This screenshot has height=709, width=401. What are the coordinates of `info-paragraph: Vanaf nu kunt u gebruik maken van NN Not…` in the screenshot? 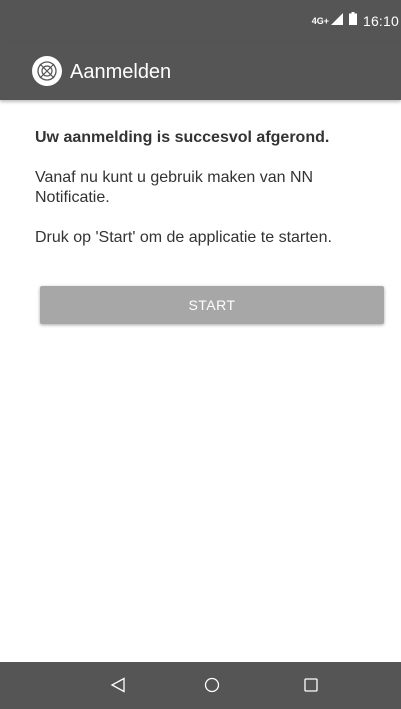 It's located at (174, 187).